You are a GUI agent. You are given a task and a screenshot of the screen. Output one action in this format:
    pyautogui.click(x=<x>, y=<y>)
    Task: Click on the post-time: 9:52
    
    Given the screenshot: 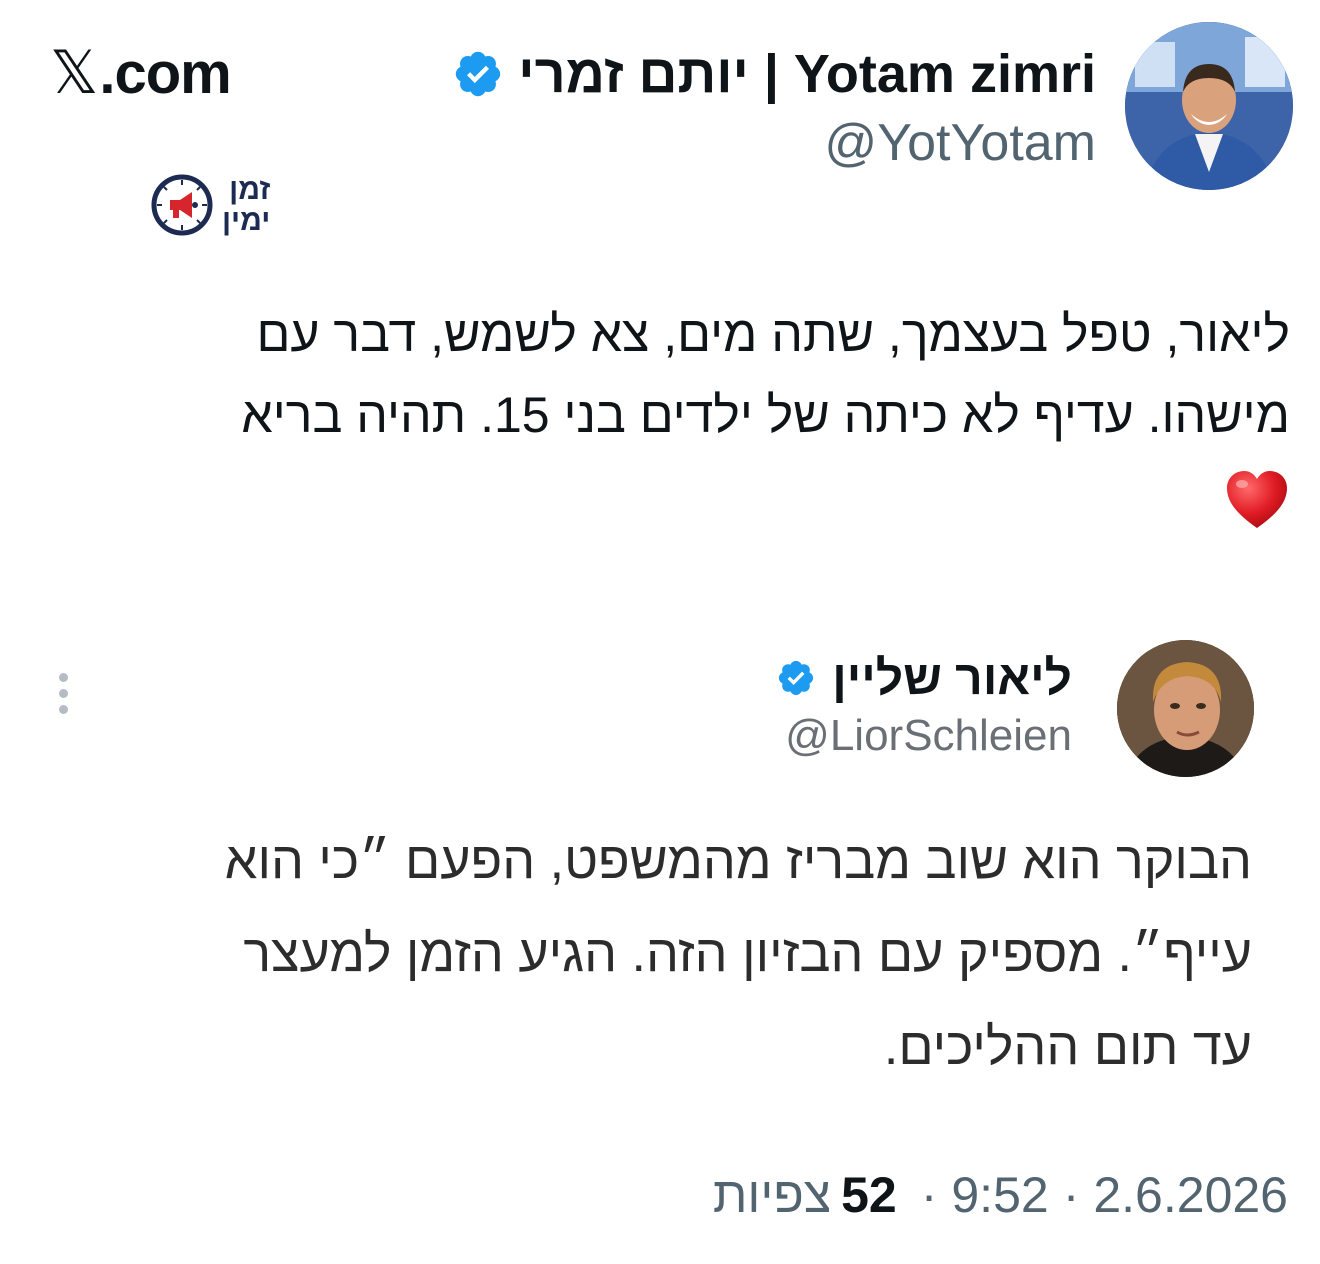 What is the action you would take?
    pyautogui.click(x=999, y=1195)
    